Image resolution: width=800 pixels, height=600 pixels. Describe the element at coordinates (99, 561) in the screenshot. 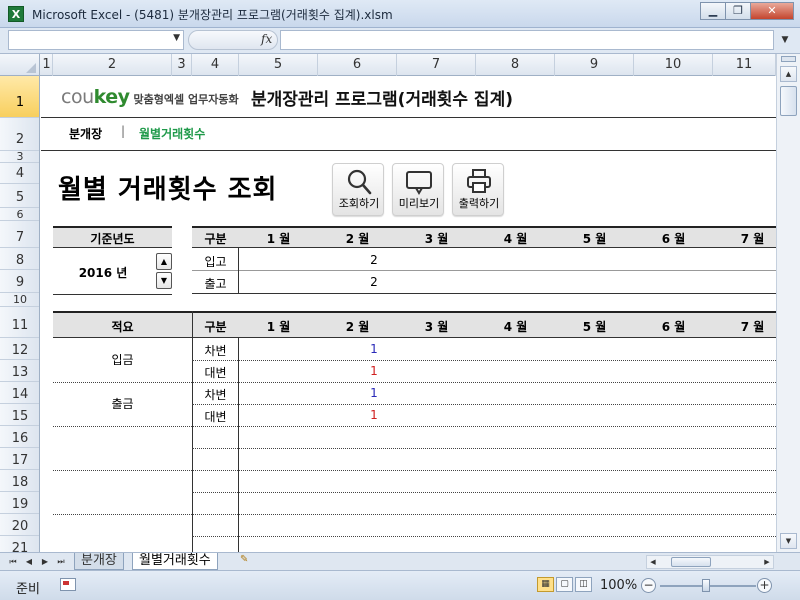

I see `sheet-tab-journal: 분개장` at that location.